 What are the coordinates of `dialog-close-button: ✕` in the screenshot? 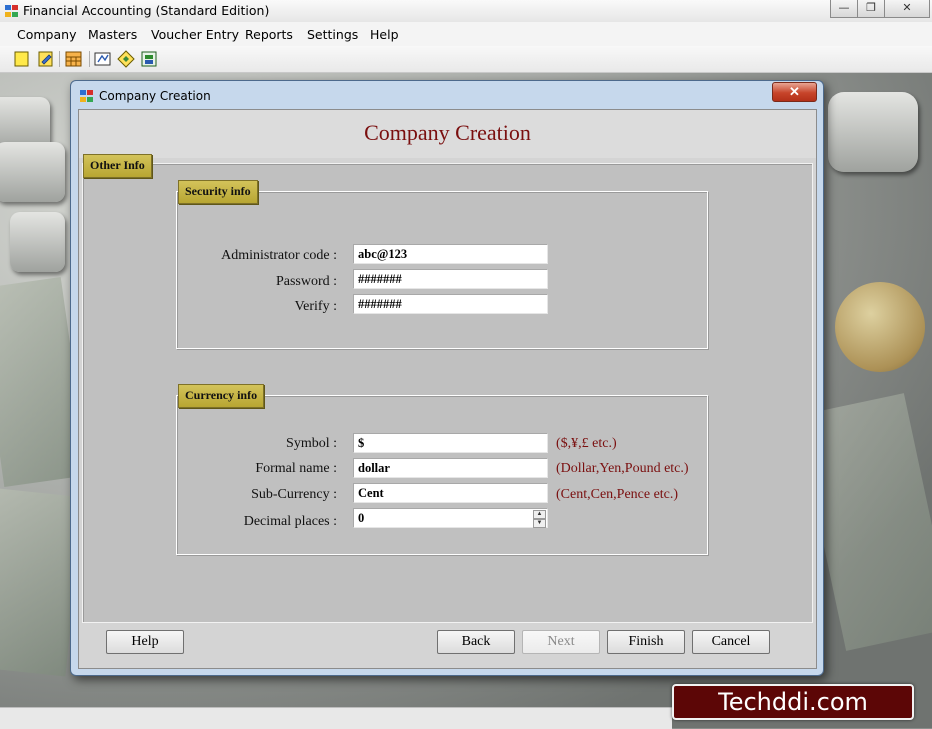 It's located at (794, 92).